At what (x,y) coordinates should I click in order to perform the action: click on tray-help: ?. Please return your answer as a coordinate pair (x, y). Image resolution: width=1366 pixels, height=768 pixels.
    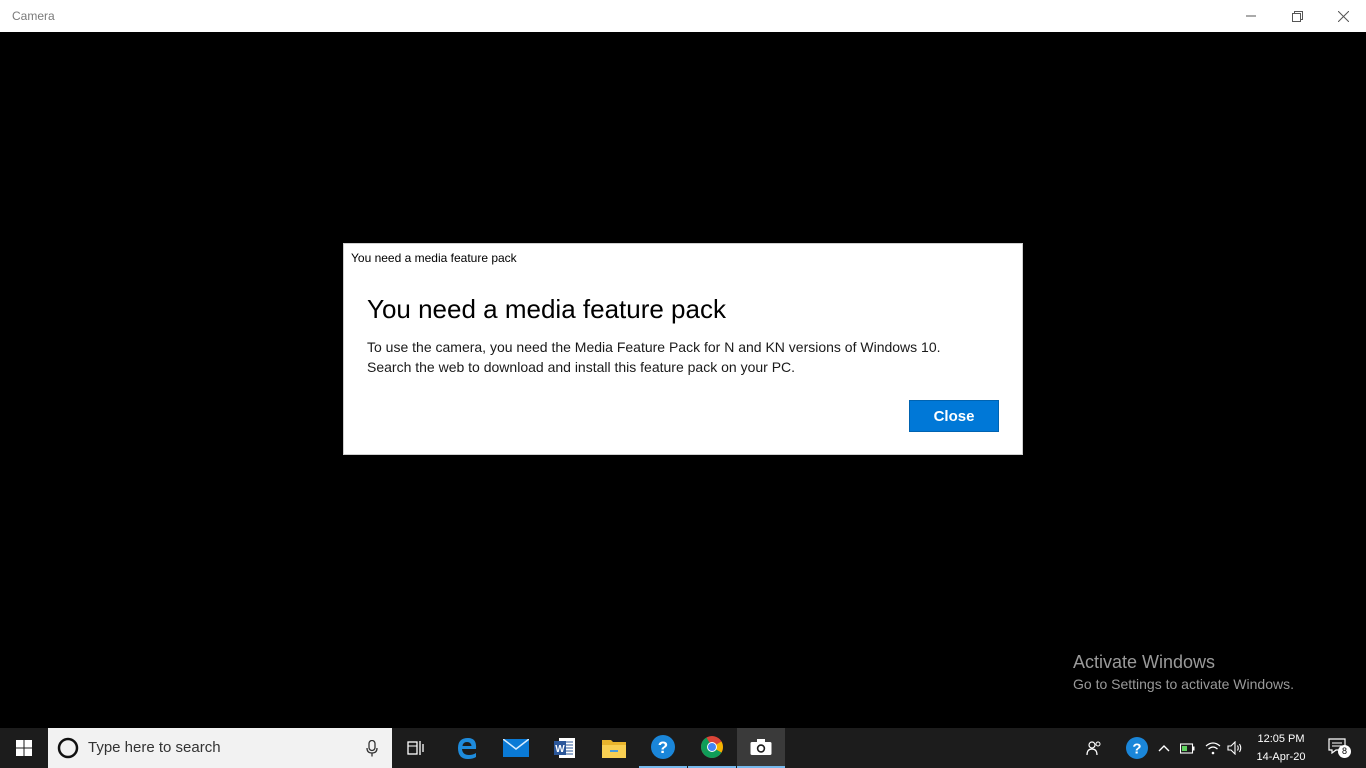
    Looking at the image, I should click on (1137, 748).